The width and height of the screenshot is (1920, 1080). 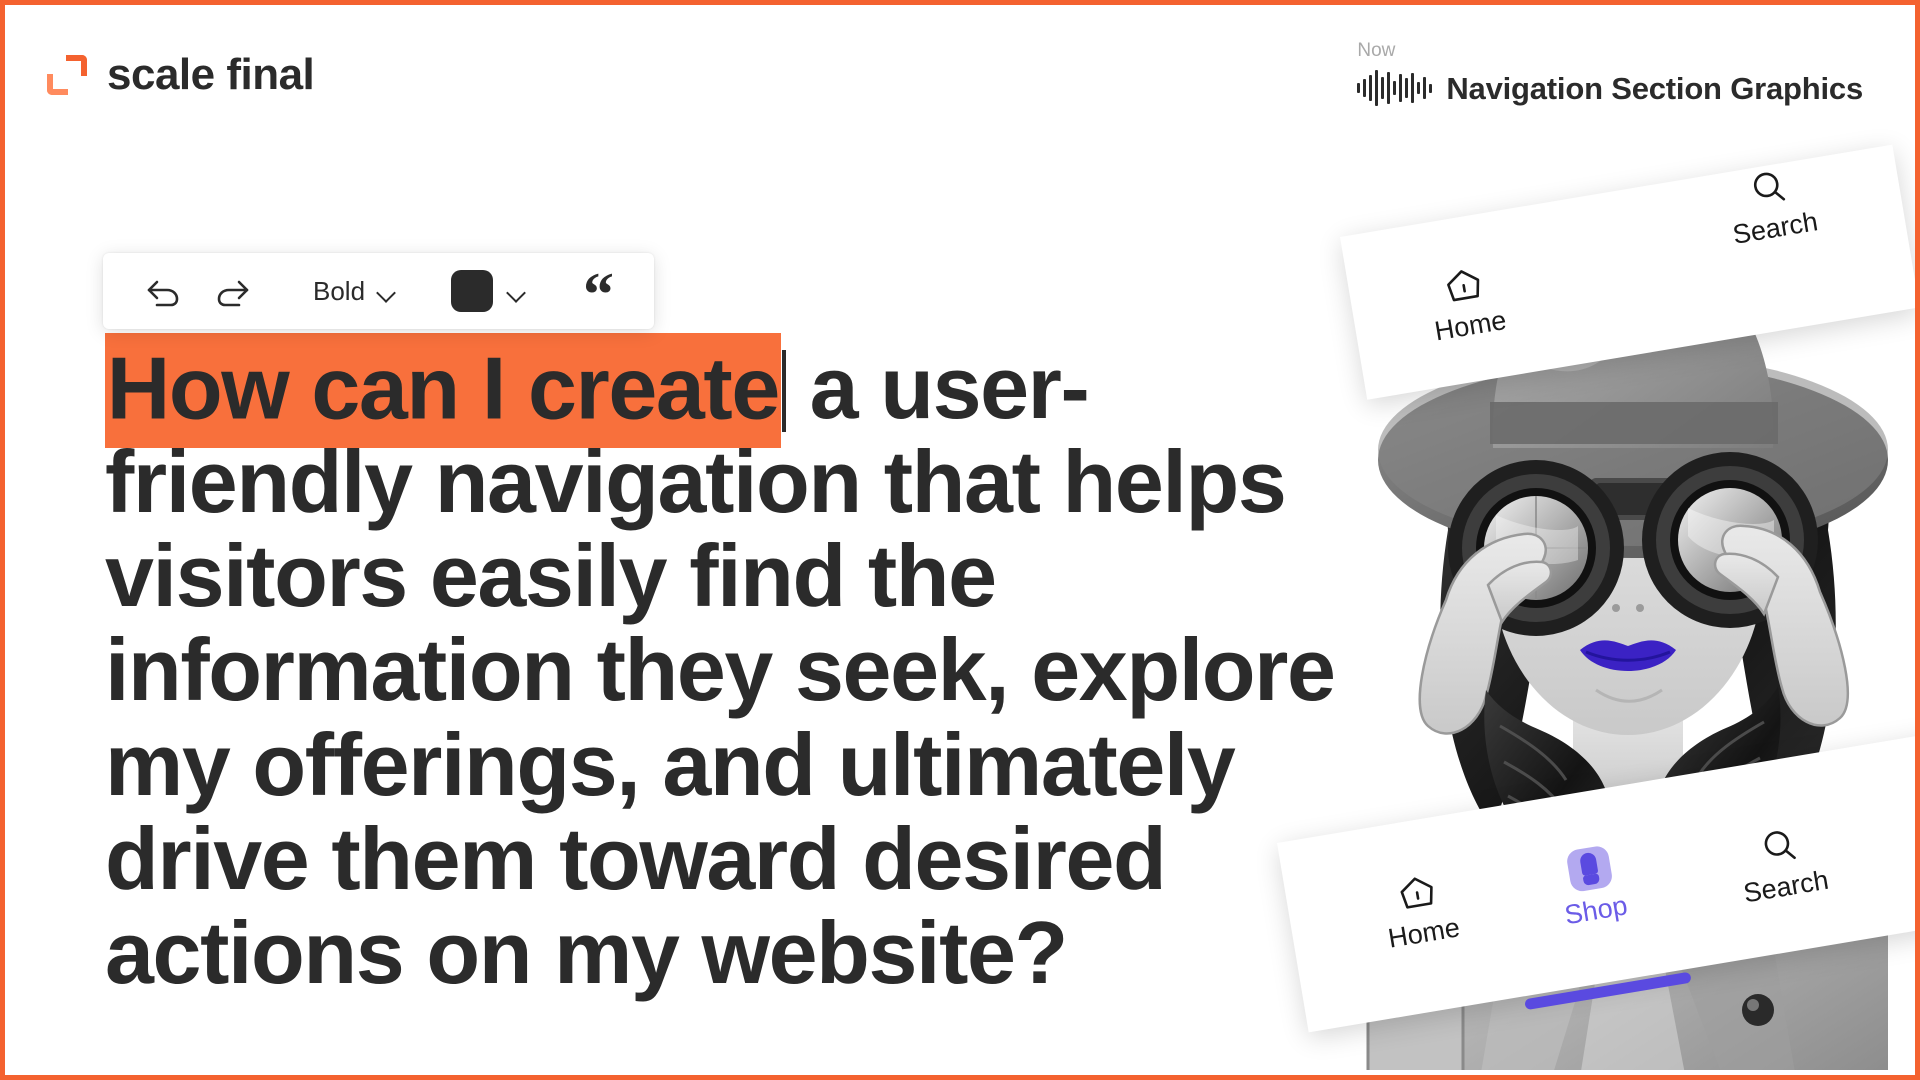 I want to click on now-playing: Now Navigation Section Graphics, so click(x=1610, y=74).